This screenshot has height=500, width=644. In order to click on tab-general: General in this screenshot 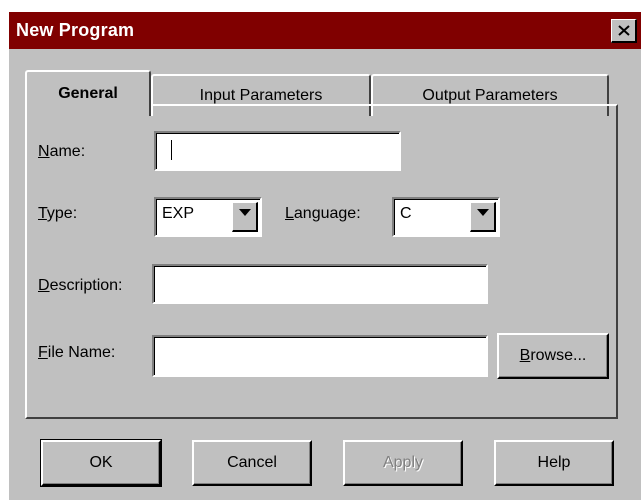, I will do `click(88, 93)`.